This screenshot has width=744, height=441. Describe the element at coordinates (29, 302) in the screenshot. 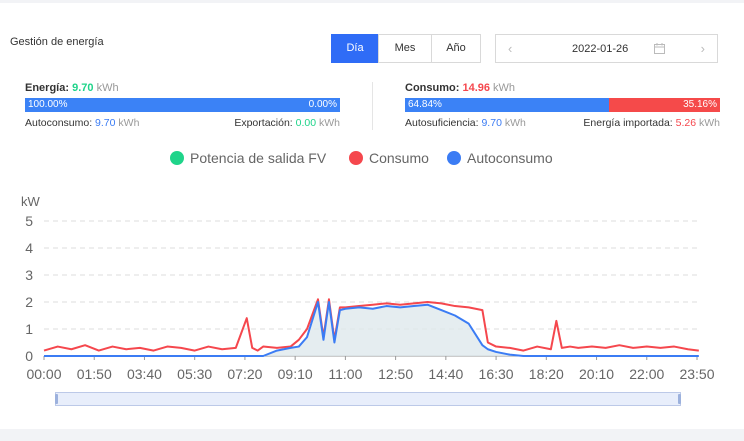

I see `y-tick-label: 2` at that location.